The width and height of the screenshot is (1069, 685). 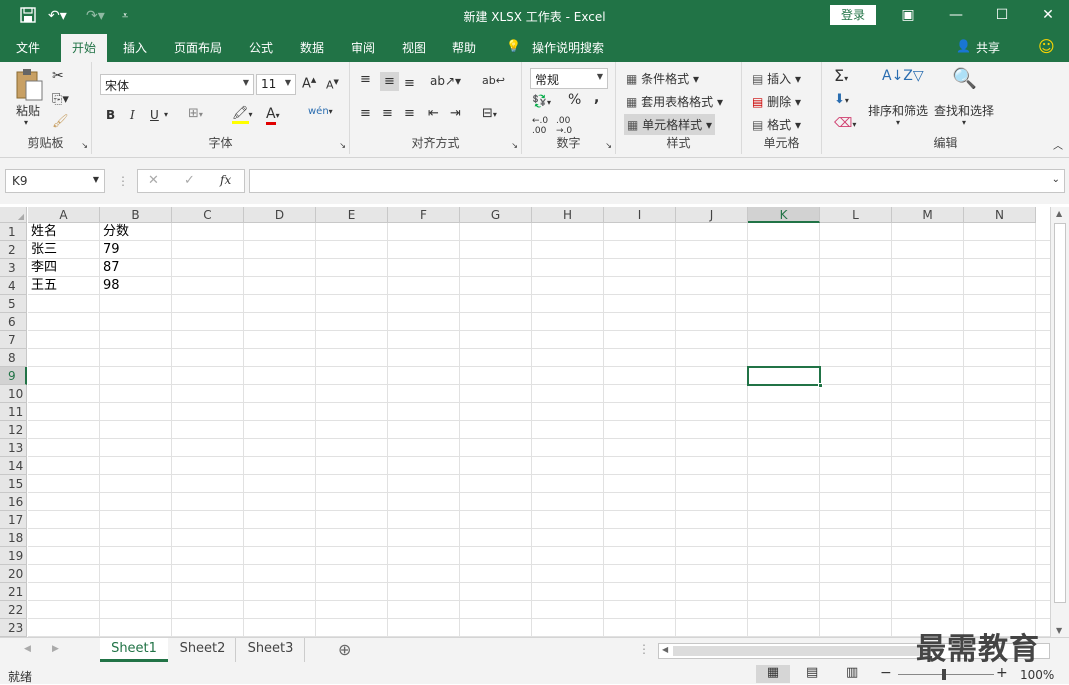 I want to click on row-header-10: 10, so click(x=13, y=394).